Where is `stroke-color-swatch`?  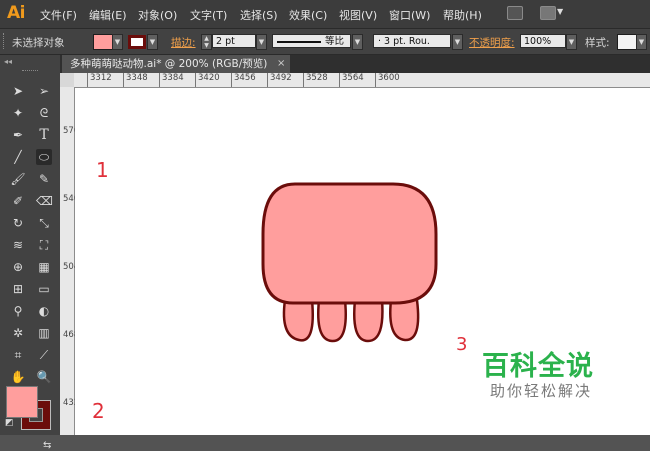 stroke-color-swatch is located at coordinates (137, 42).